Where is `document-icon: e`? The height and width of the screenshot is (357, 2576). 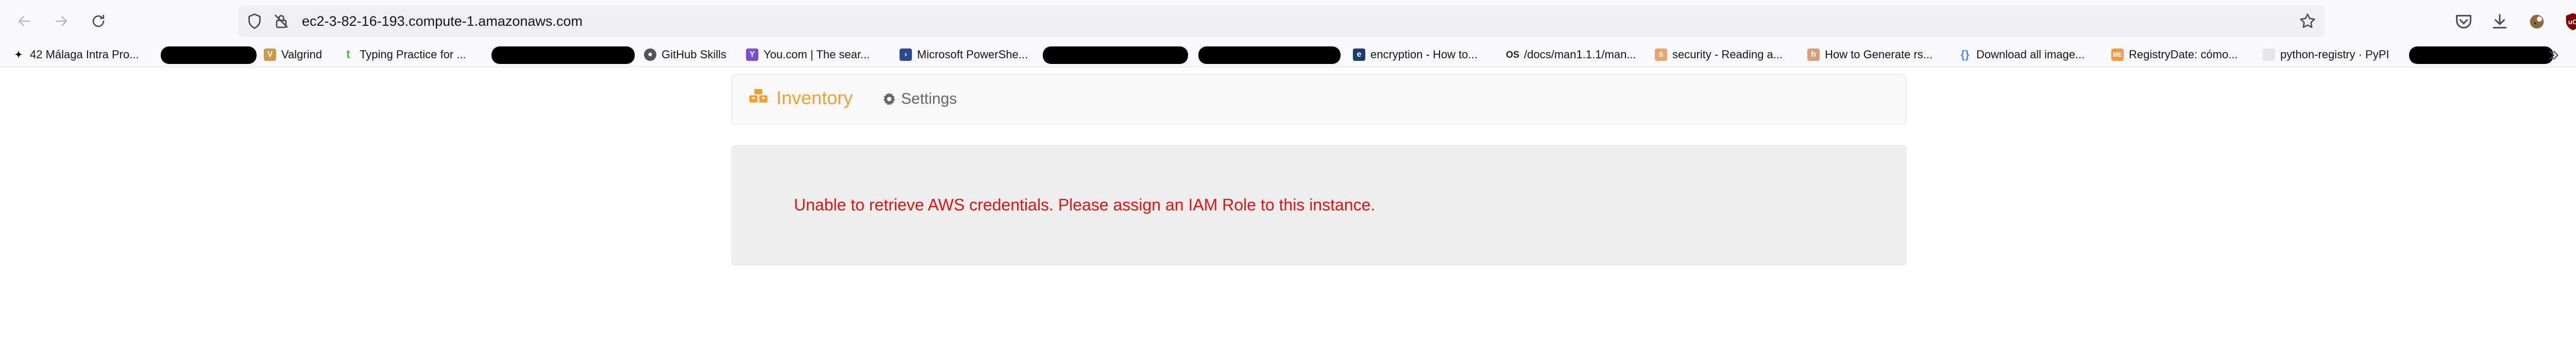 document-icon: e is located at coordinates (1359, 54).